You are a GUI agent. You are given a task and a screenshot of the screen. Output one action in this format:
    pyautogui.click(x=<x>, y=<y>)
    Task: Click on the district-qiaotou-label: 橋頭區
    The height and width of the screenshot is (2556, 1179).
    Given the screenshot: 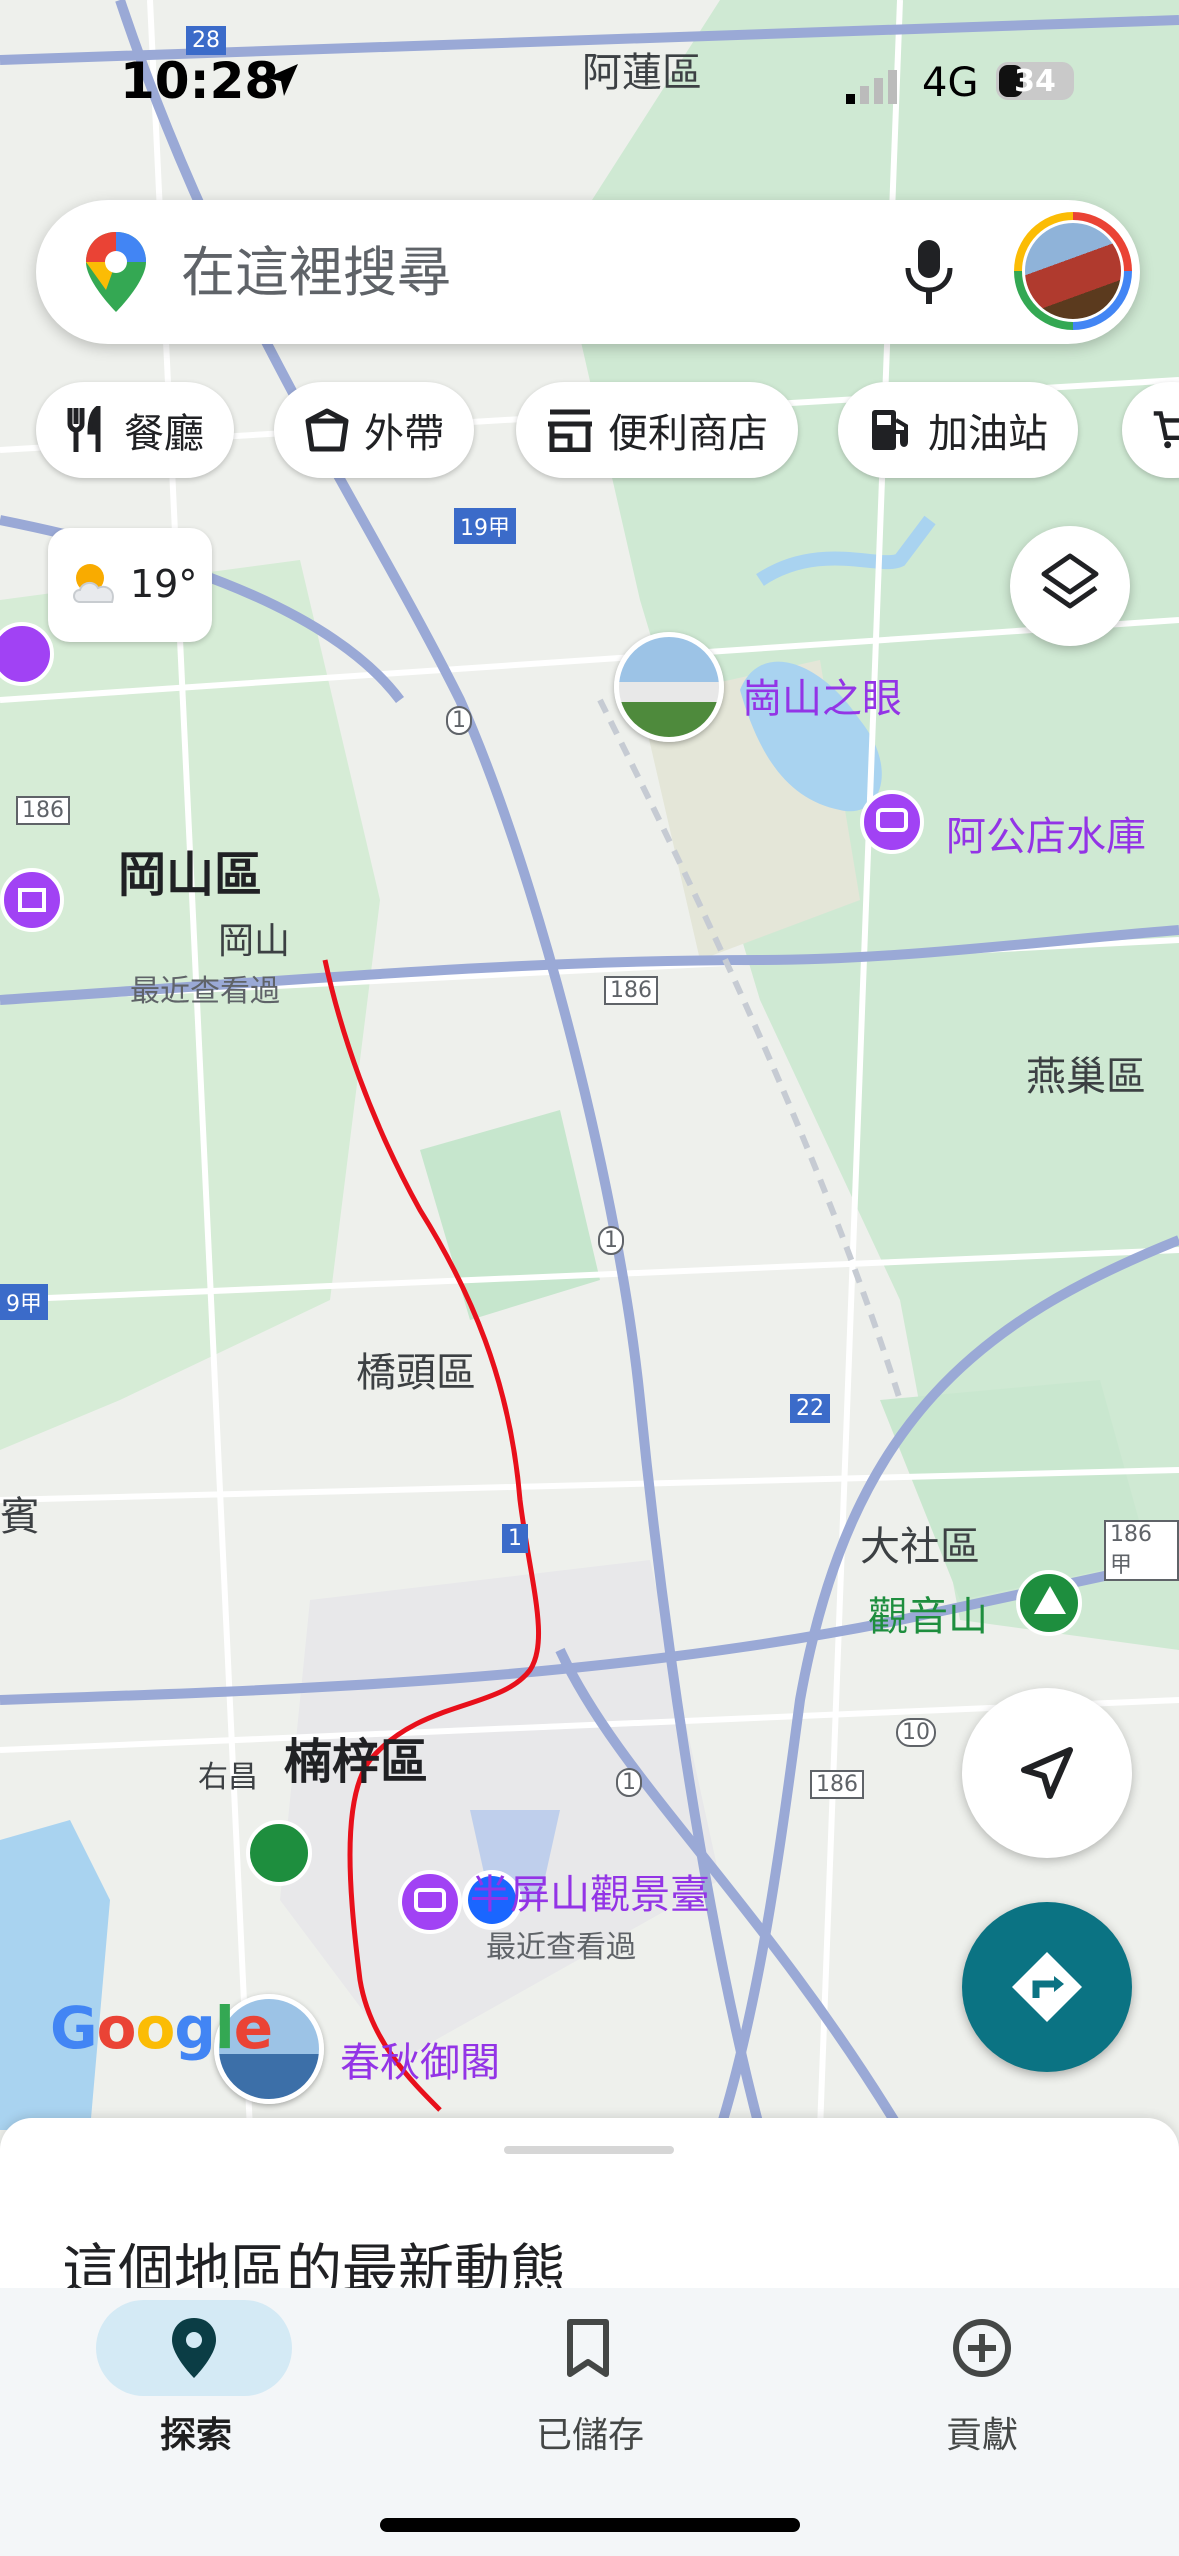 What is the action you would take?
    pyautogui.click(x=416, y=1373)
    